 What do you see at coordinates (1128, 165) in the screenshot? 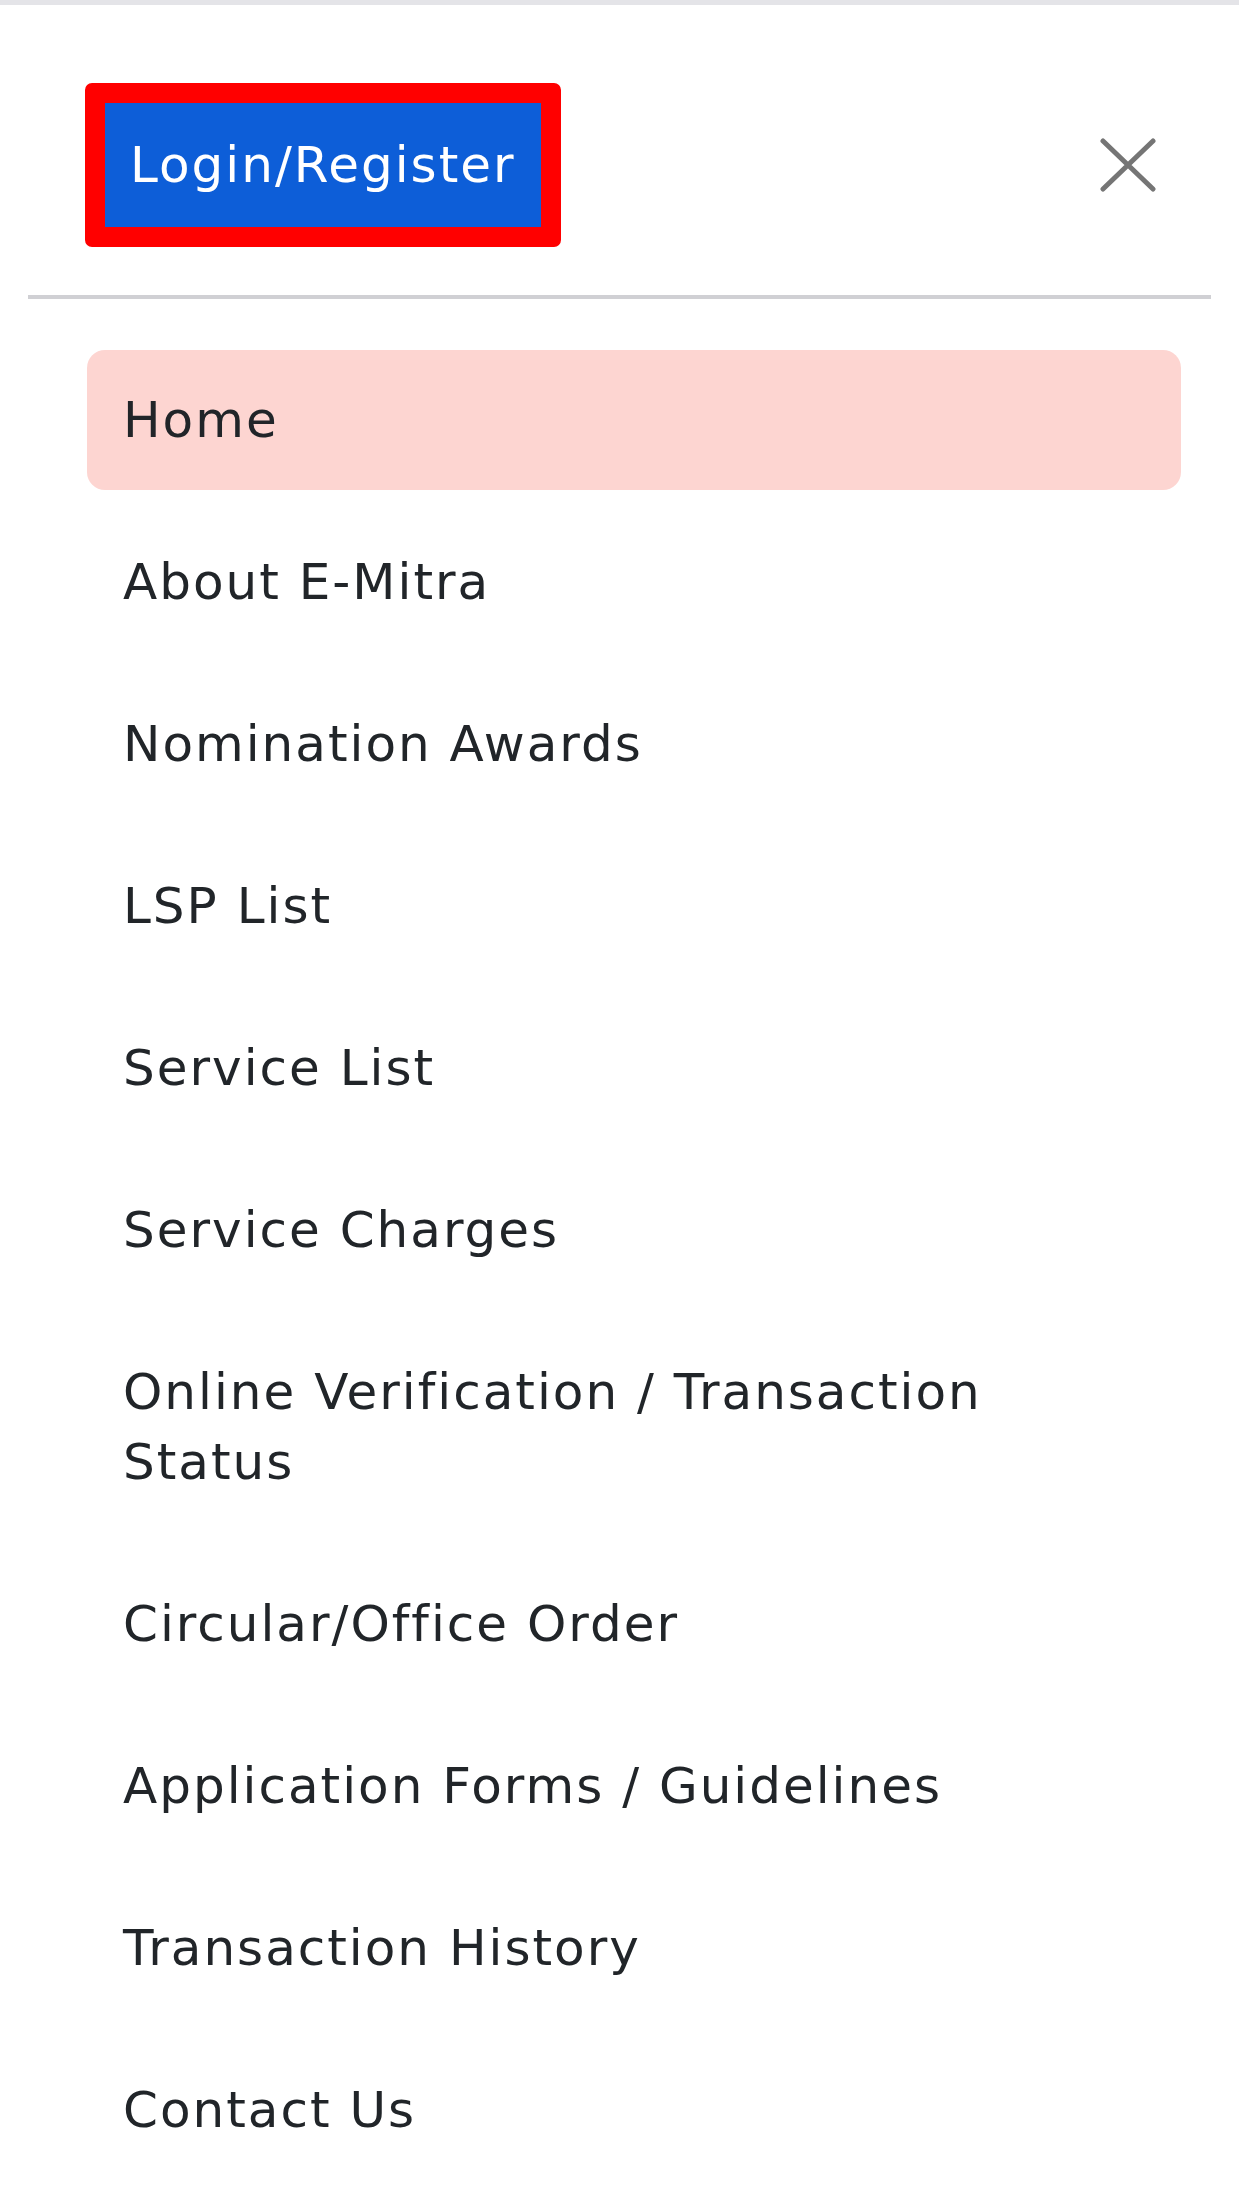
I see `close-icon` at bounding box center [1128, 165].